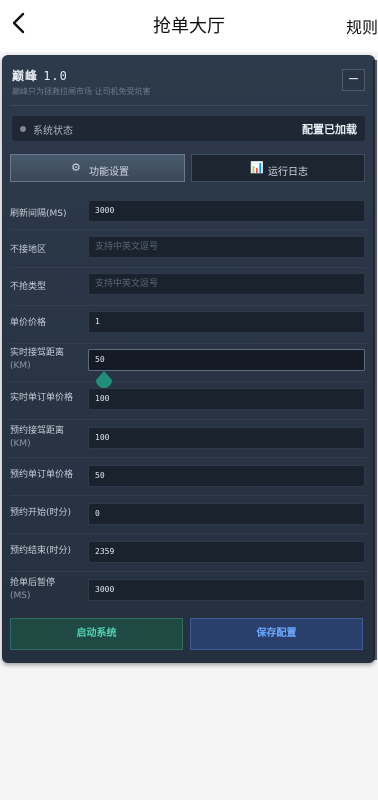  What do you see at coordinates (37, 360) in the screenshot?
I see `field-label: 实时接驾距离 (KM)` at bounding box center [37, 360].